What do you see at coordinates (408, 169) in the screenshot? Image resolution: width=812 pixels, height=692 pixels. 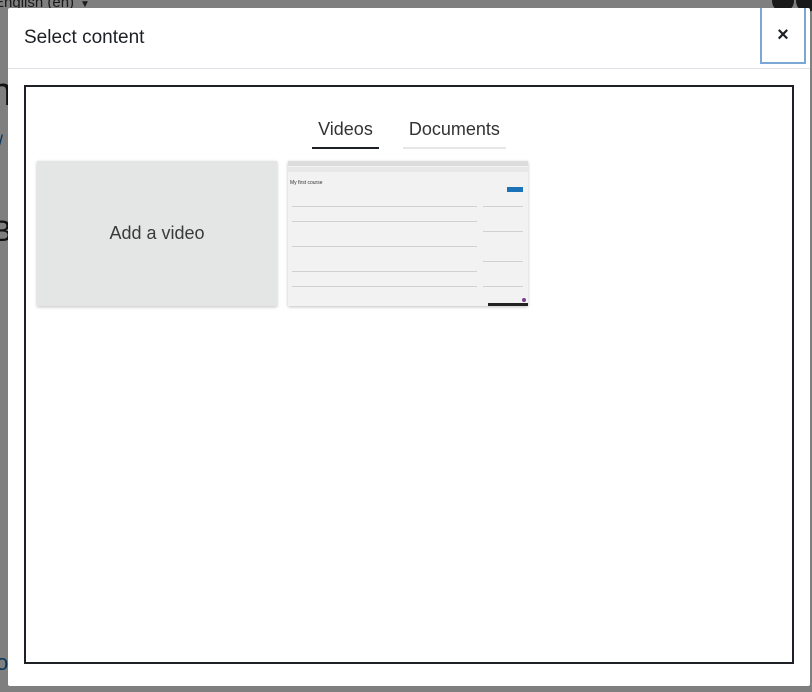 I see `thumbnail-toolbar` at bounding box center [408, 169].